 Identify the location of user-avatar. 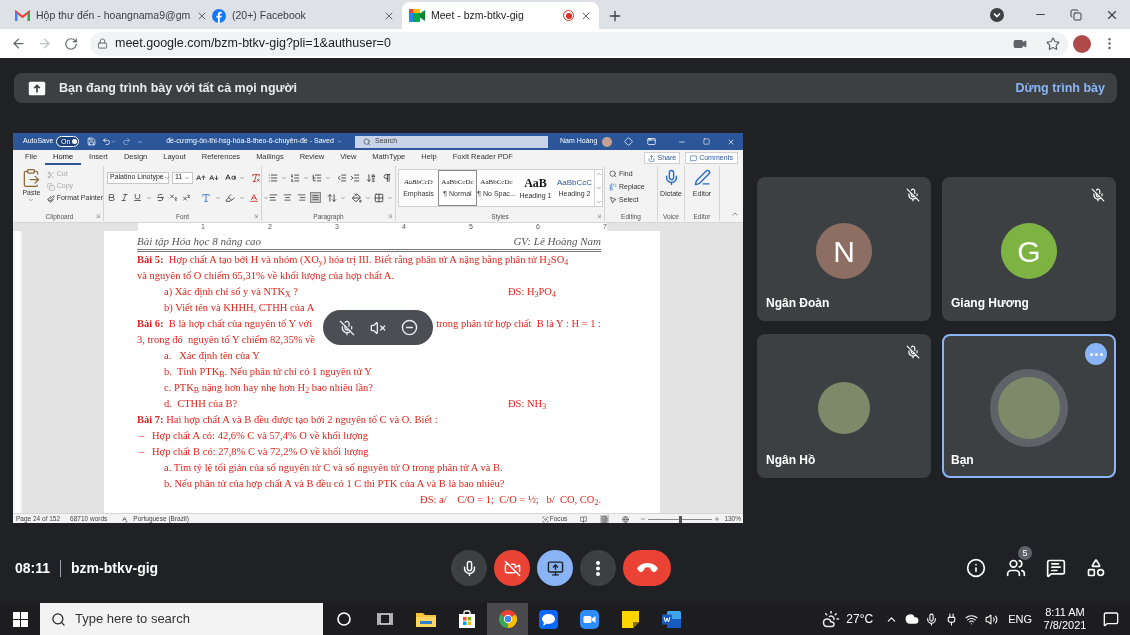
(607, 141).